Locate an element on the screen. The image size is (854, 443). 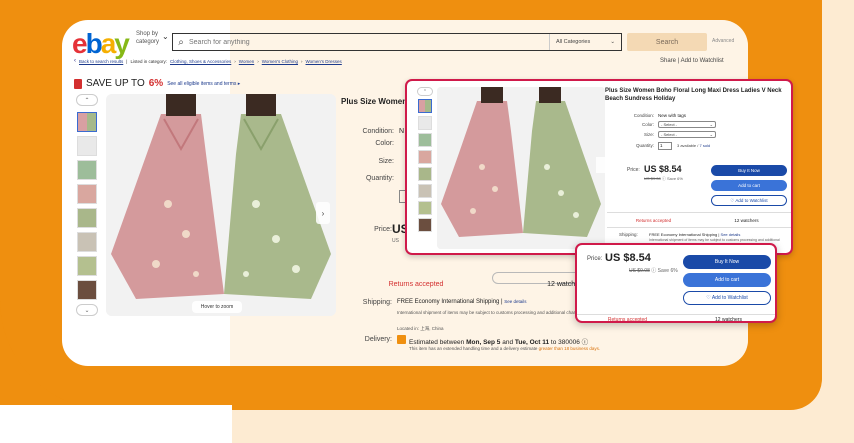
color-label: Color: is located at coordinates (647, 124).